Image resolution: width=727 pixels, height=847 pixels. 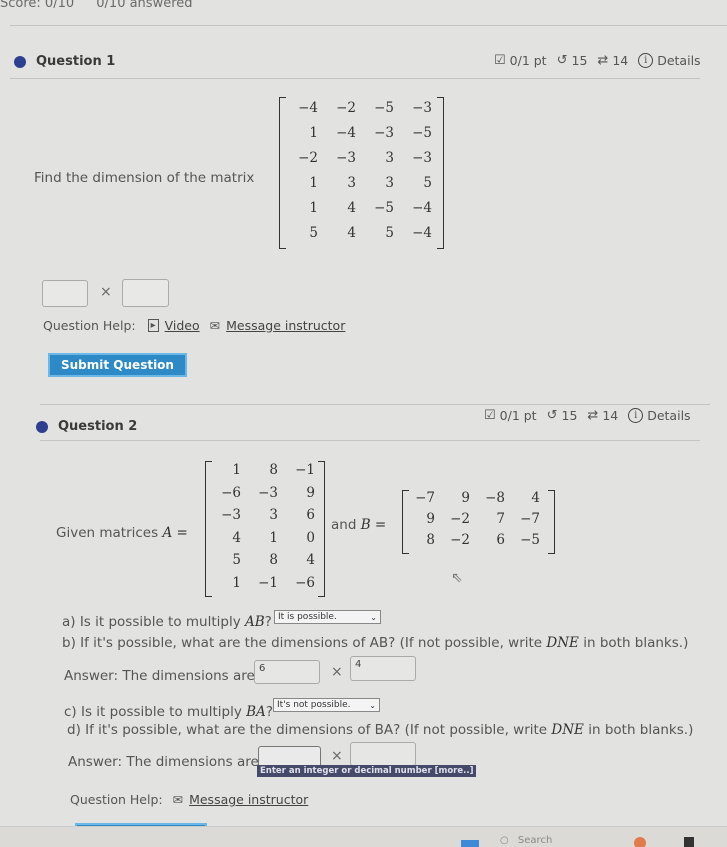 I want to click on q1-cols-input, so click(x=145, y=293).